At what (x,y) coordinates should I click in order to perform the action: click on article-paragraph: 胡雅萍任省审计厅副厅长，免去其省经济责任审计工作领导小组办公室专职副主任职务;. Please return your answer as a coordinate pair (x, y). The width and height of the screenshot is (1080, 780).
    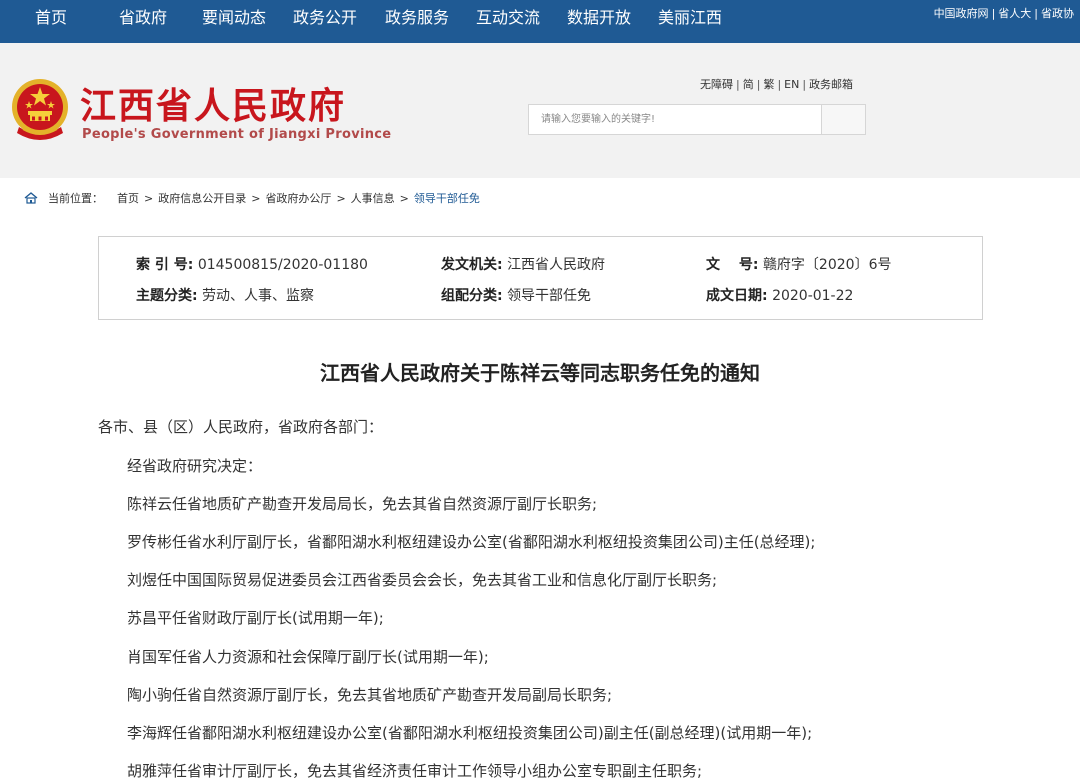
    Looking at the image, I should click on (415, 771).